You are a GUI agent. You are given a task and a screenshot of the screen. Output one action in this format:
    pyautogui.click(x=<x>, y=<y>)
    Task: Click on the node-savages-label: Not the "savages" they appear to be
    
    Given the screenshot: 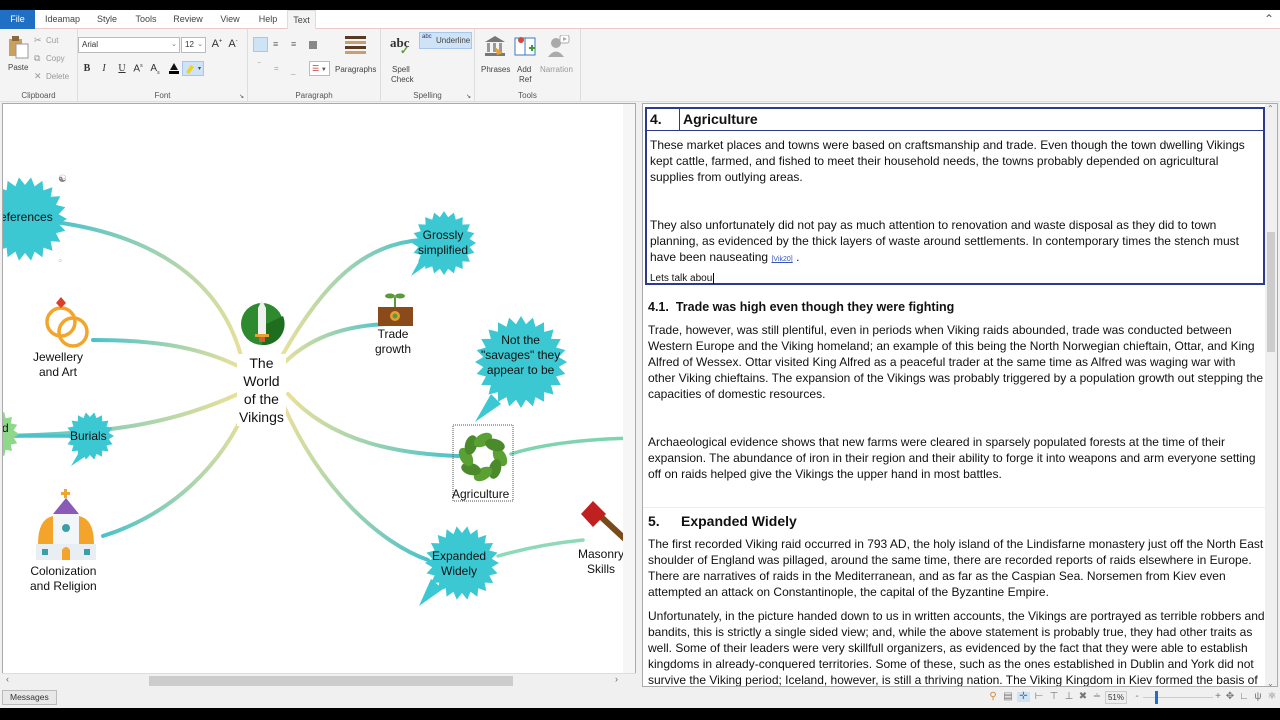 What is the action you would take?
    pyautogui.click(x=520, y=355)
    